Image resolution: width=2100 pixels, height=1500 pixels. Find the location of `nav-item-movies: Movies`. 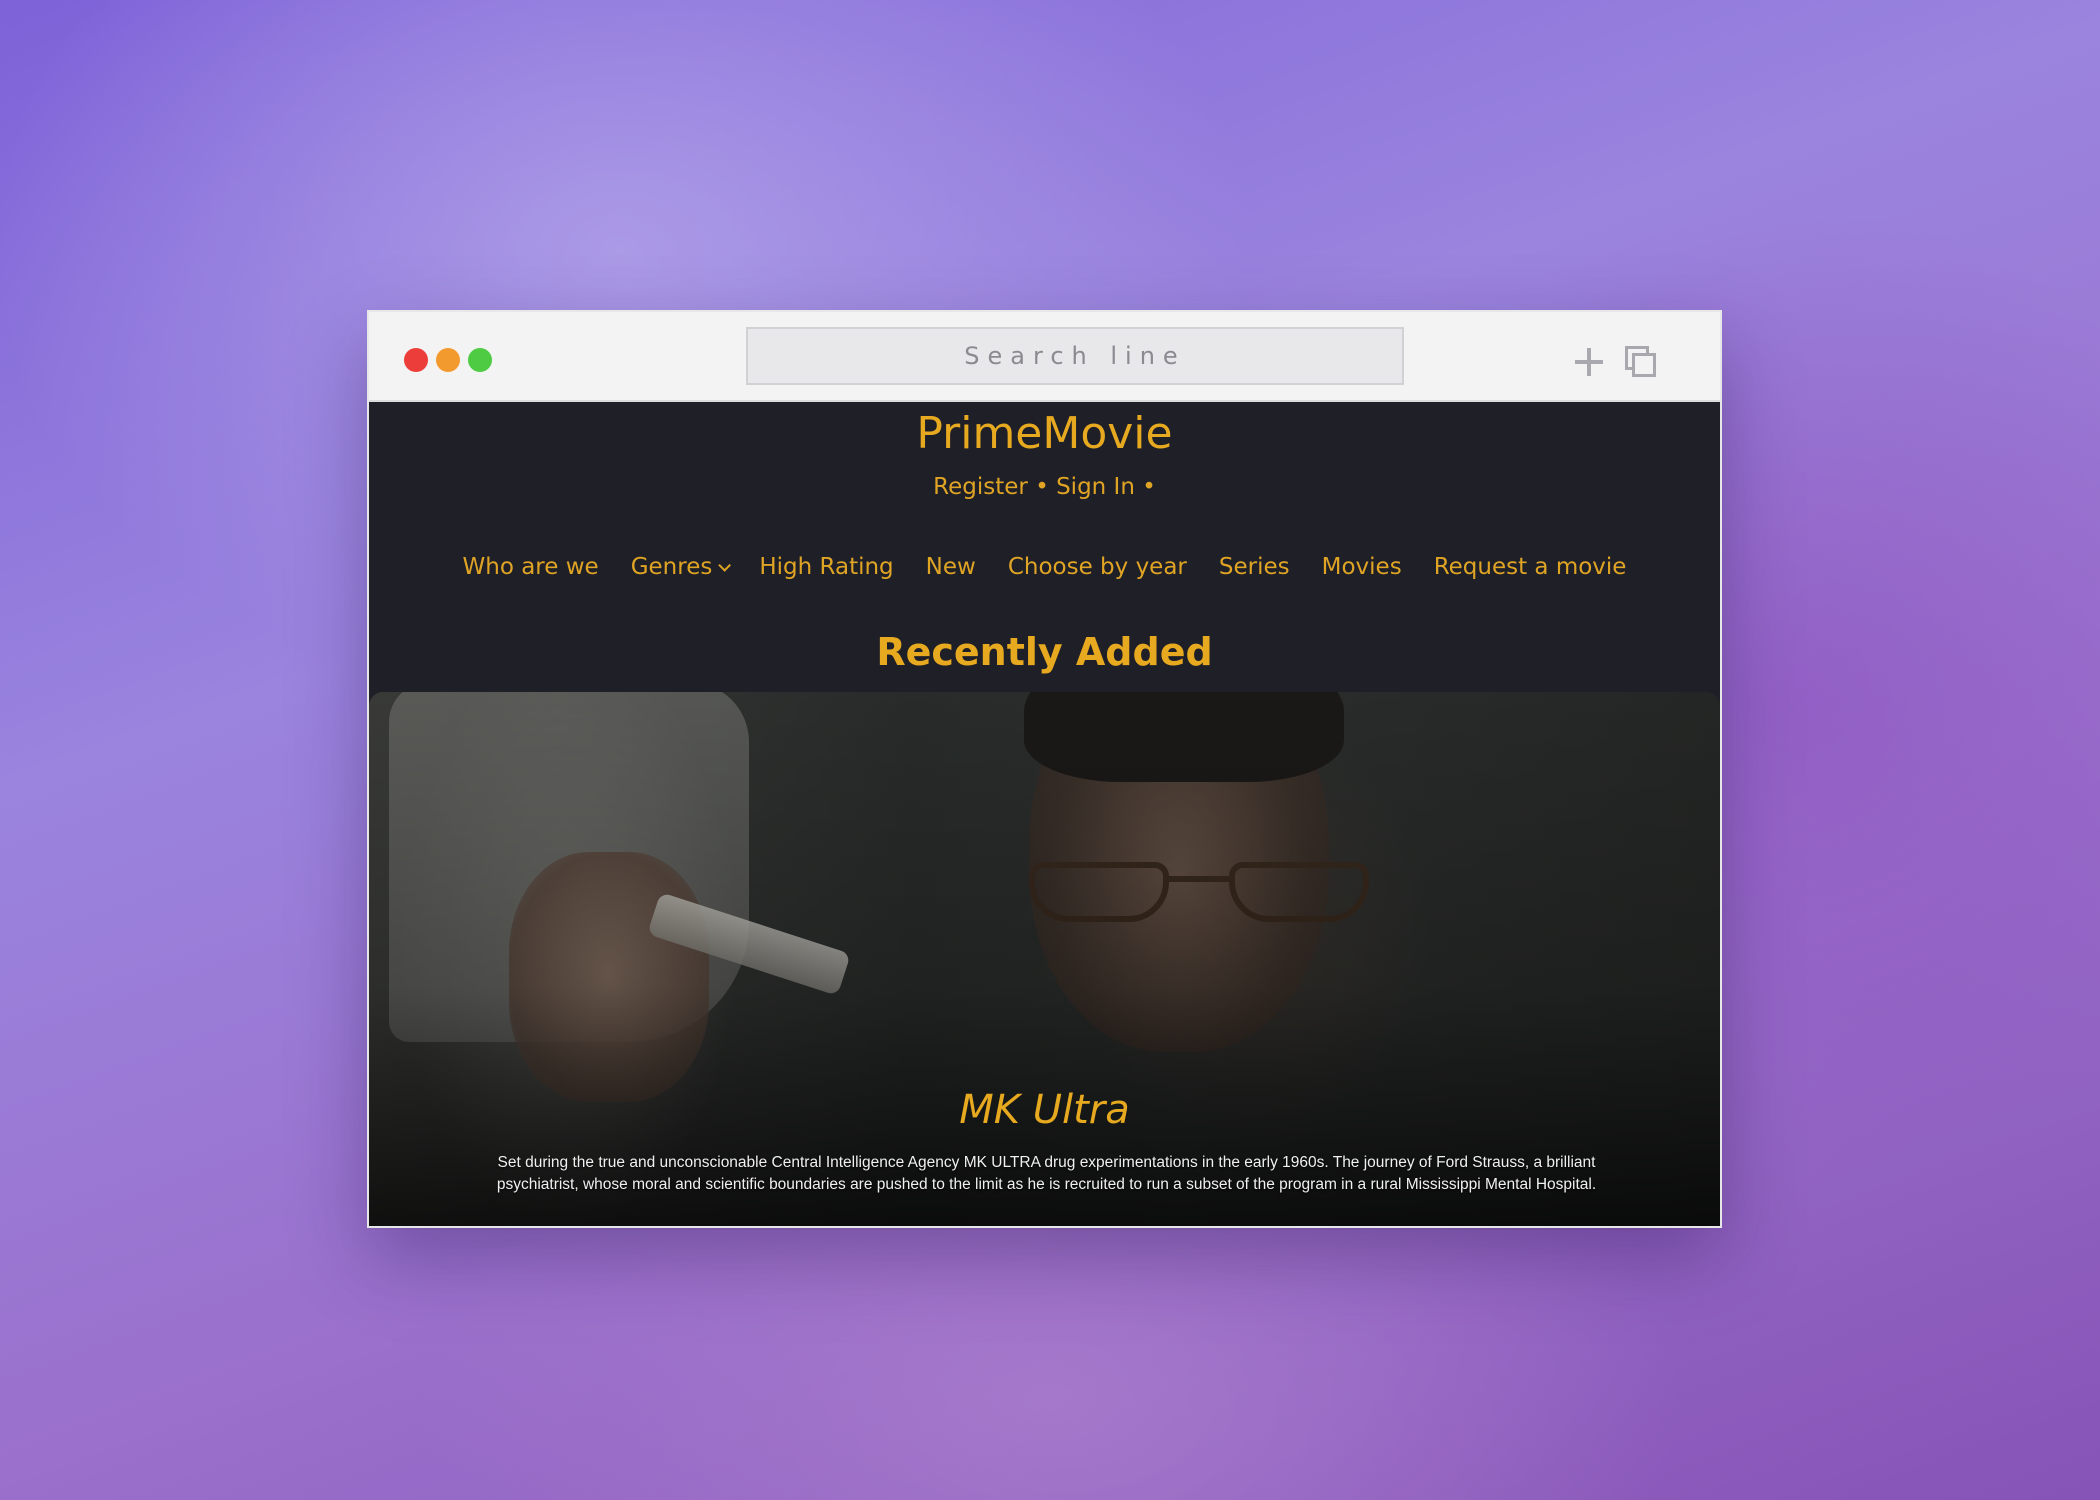

nav-item-movies: Movies is located at coordinates (1362, 567).